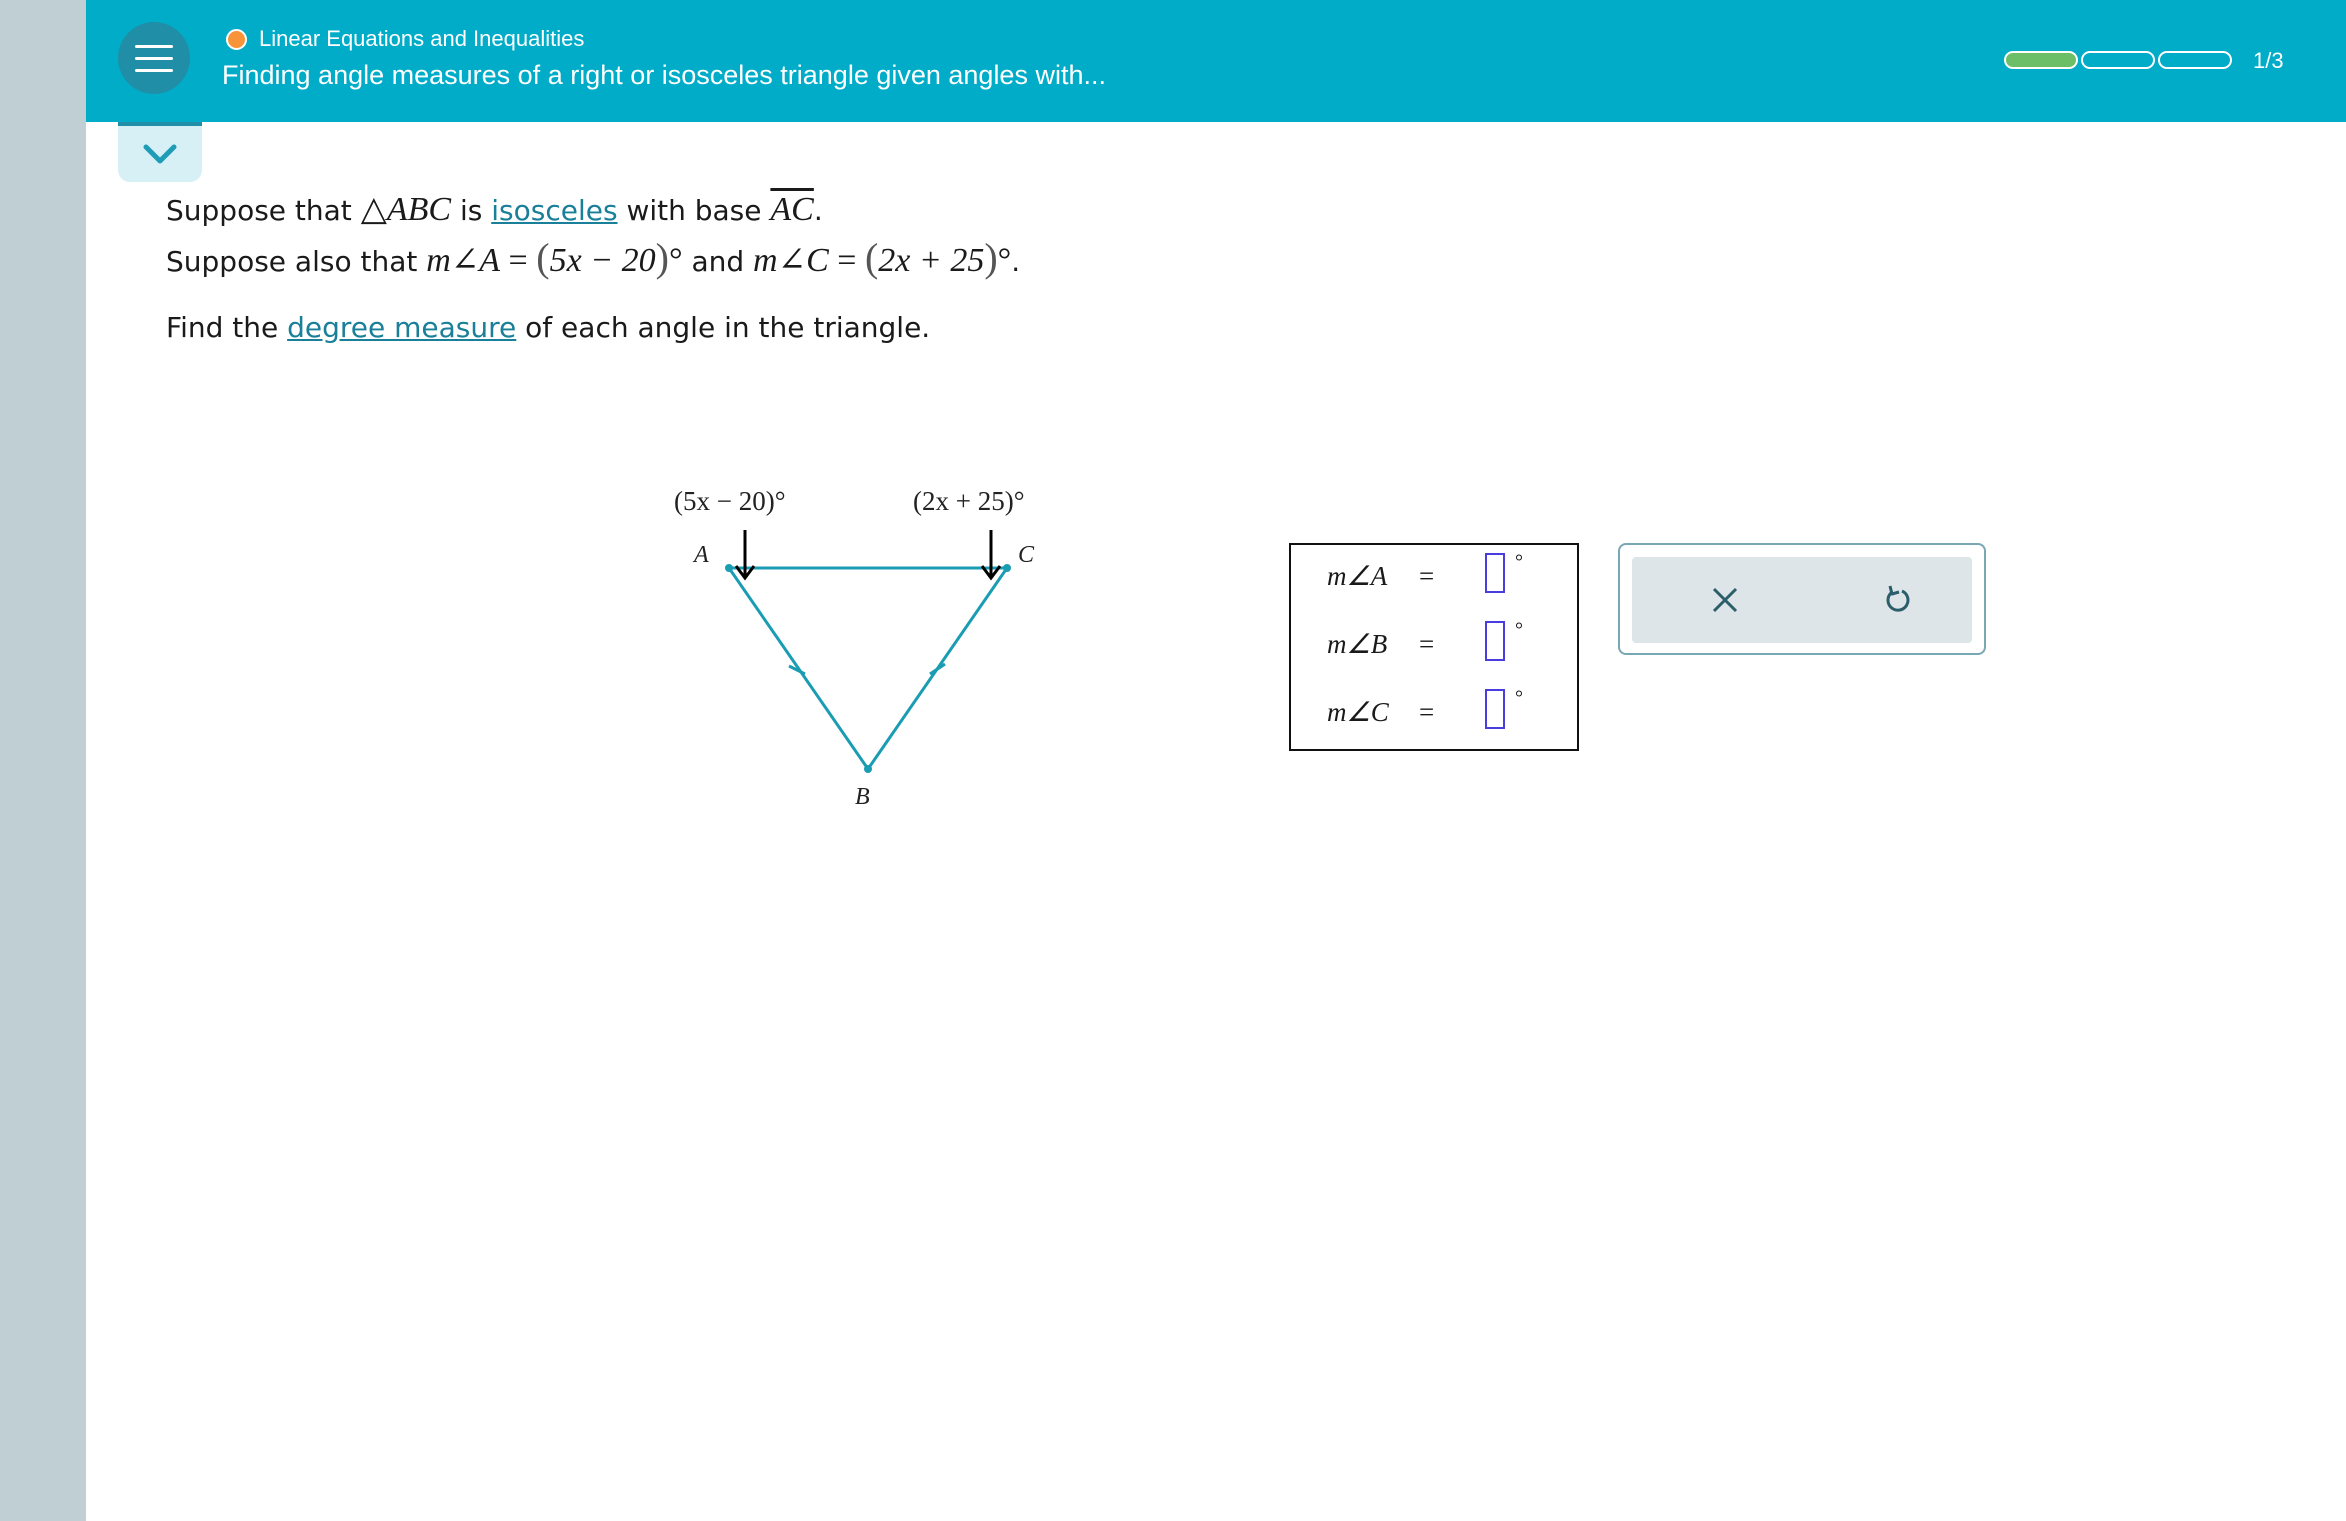 The height and width of the screenshot is (1521, 2346). What do you see at coordinates (868, 769) in the screenshot?
I see `vertex-b-dot` at bounding box center [868, 769].